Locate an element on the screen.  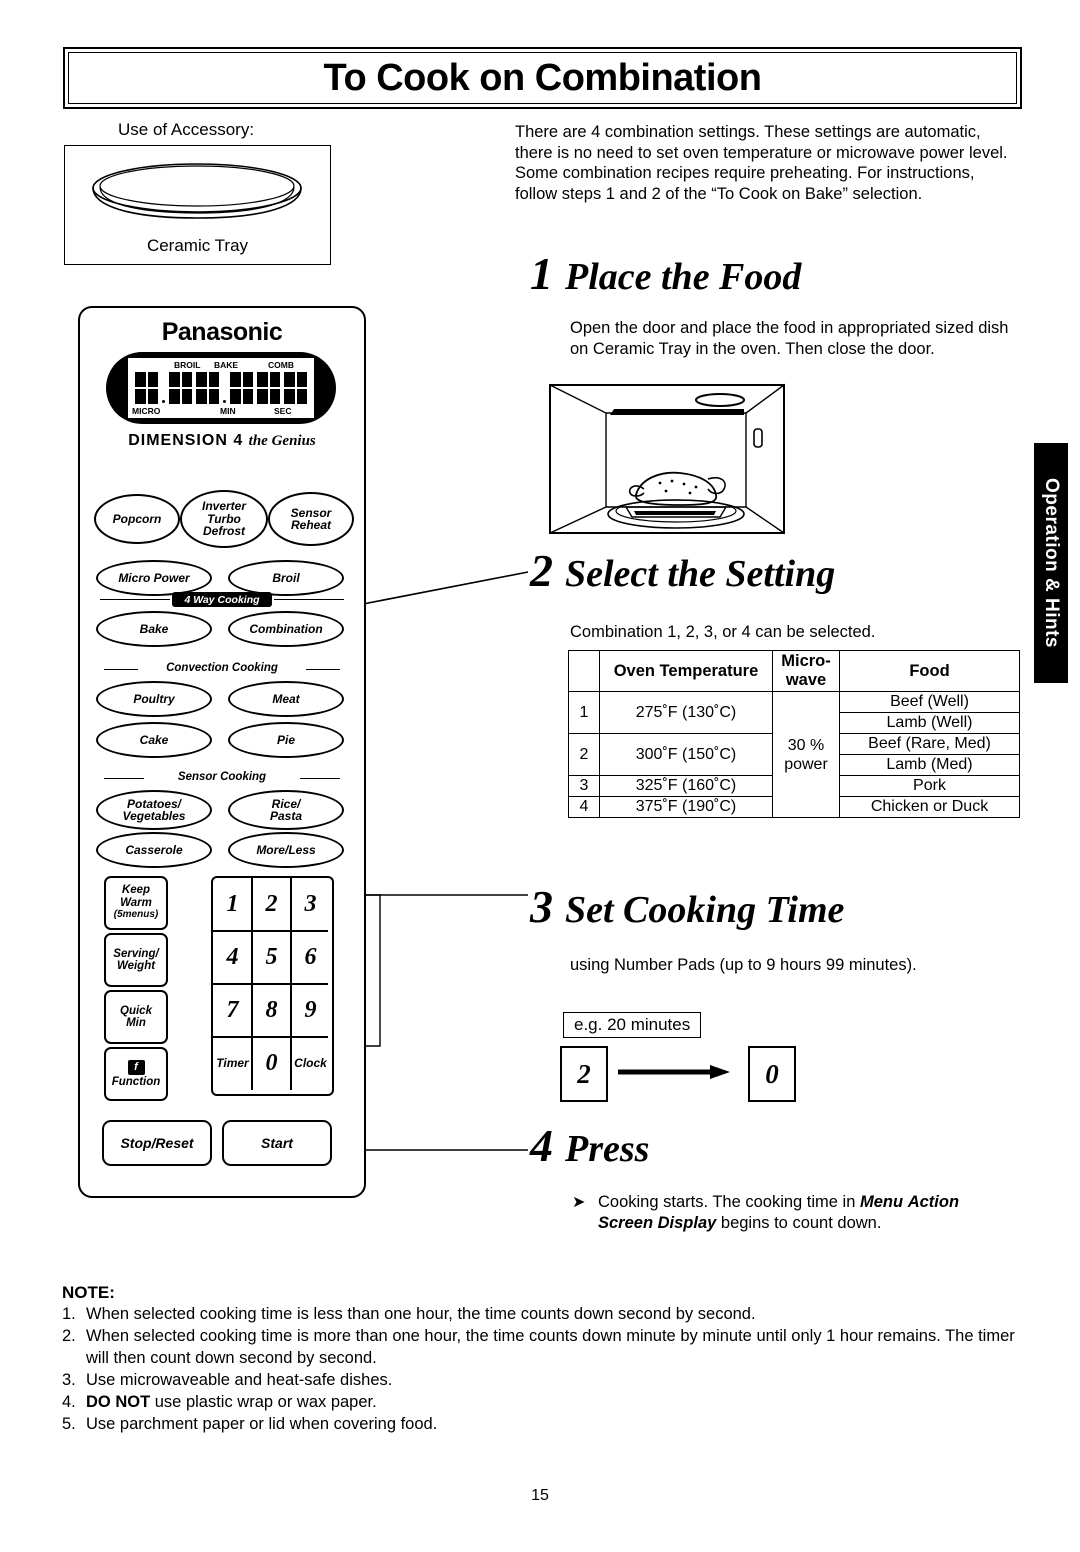
header-microwave-line2: wave is located at coordinates (806, 680).